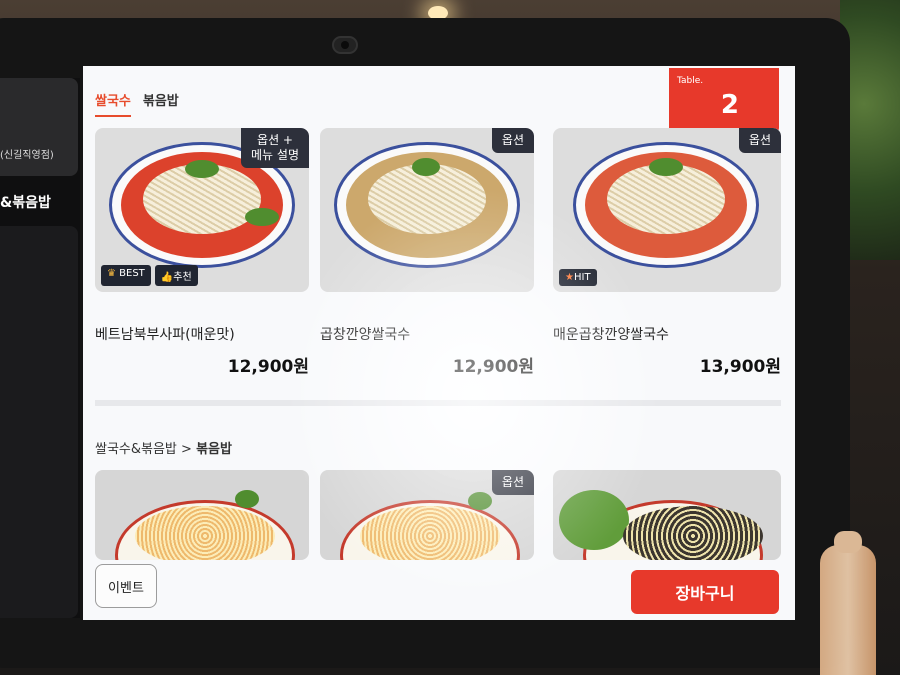 The width and height of the screenshot is (900, 675). I want to click on crown-icon: ♛, so click(111, 273).